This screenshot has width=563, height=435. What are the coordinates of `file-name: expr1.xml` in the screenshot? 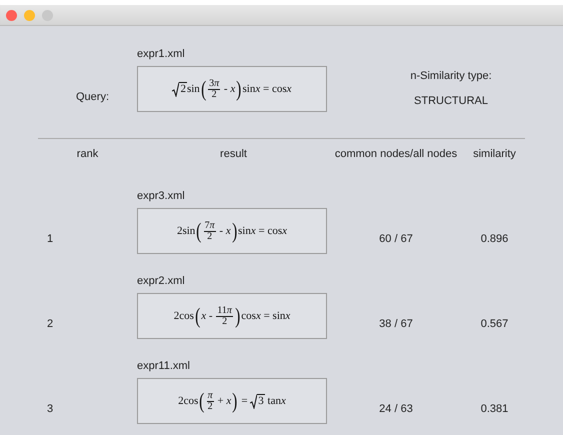 It's located at (161, 54).